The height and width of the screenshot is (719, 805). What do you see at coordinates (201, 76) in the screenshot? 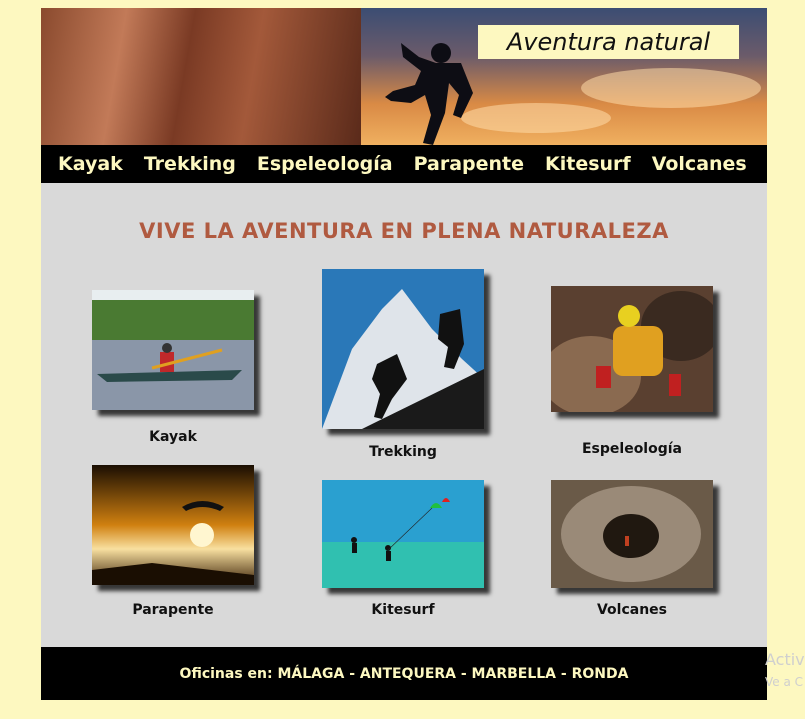
I see `rock-wall-image` at bounding box center [201, 76].